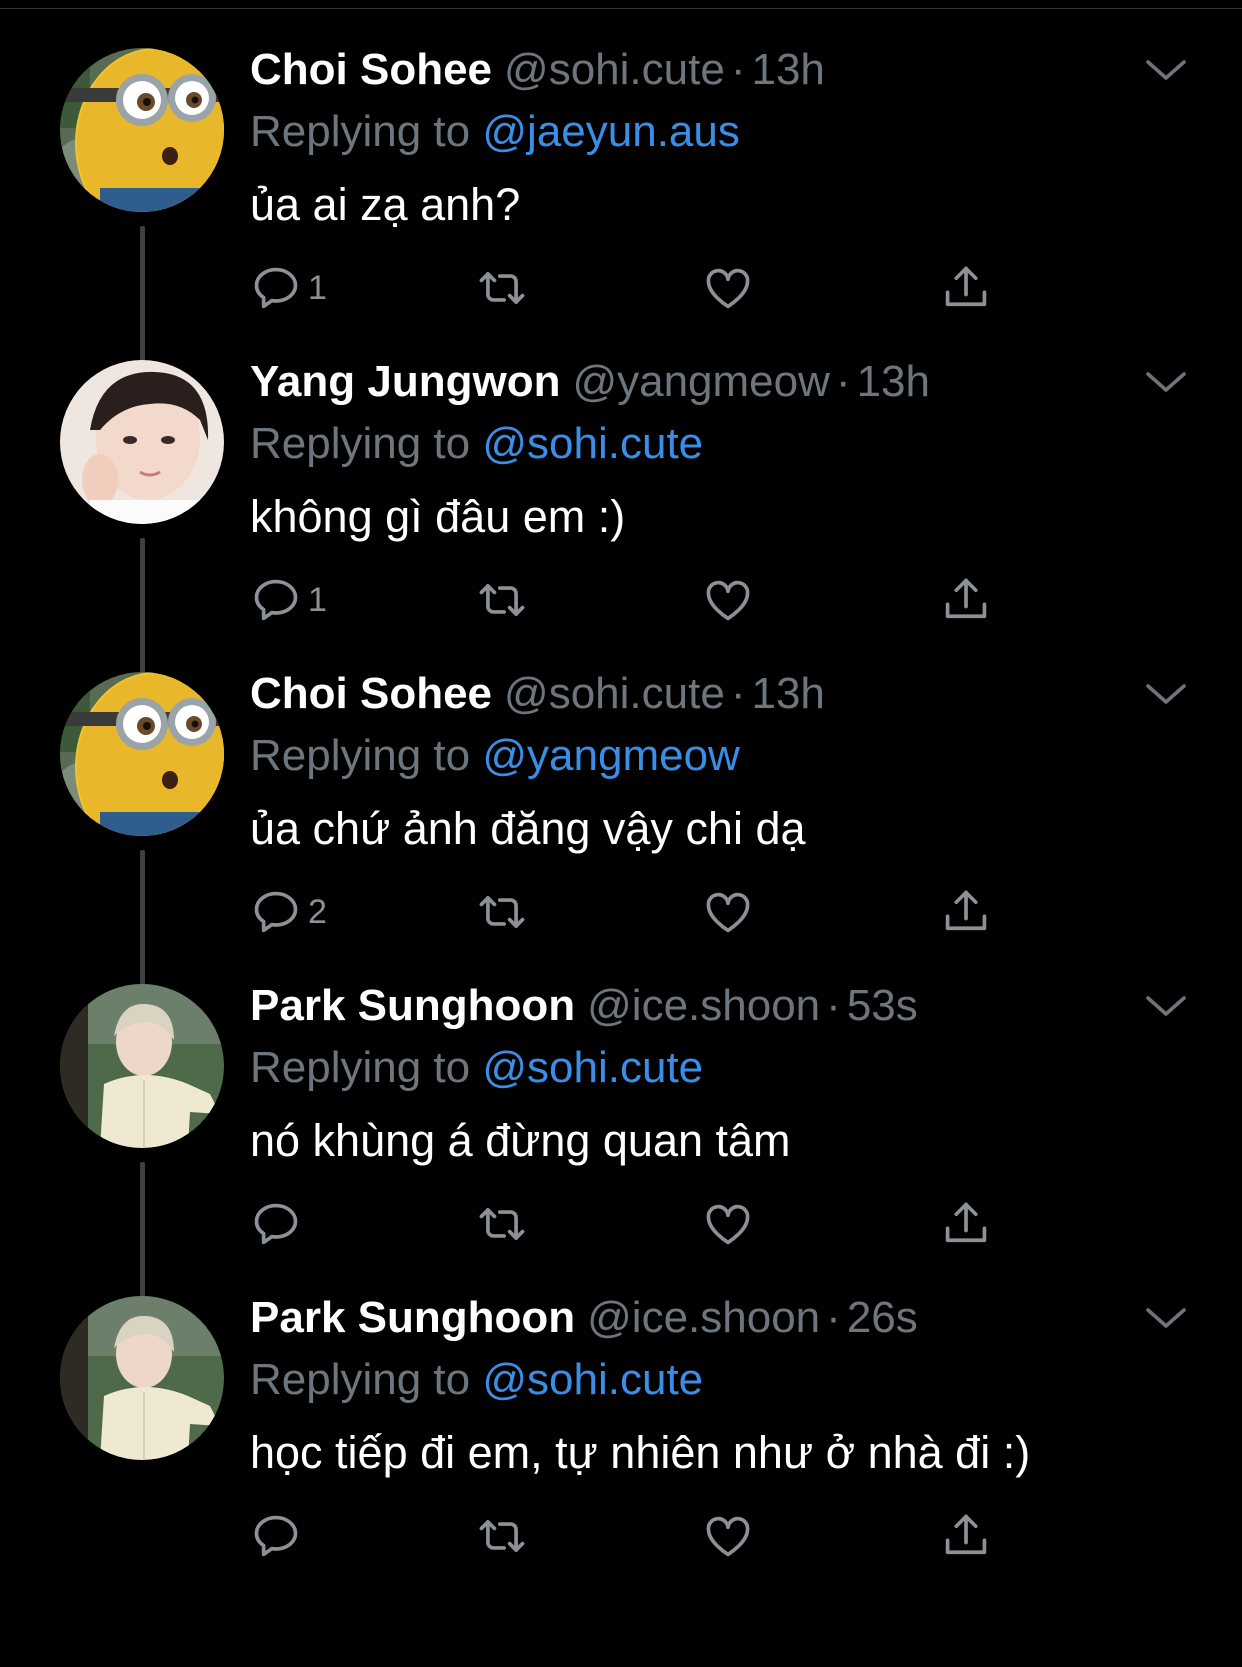 This screenshot has height=1667, width=1242. I want to click on username-handle: @yangmeow, so click(700, 381).